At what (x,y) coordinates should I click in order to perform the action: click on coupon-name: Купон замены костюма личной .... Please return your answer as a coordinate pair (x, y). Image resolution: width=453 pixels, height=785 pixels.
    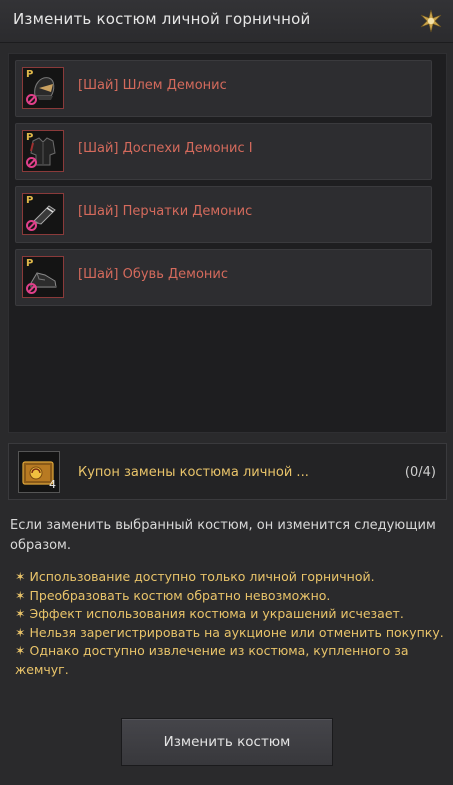
    Looking at the image, I should click on (193, 472).